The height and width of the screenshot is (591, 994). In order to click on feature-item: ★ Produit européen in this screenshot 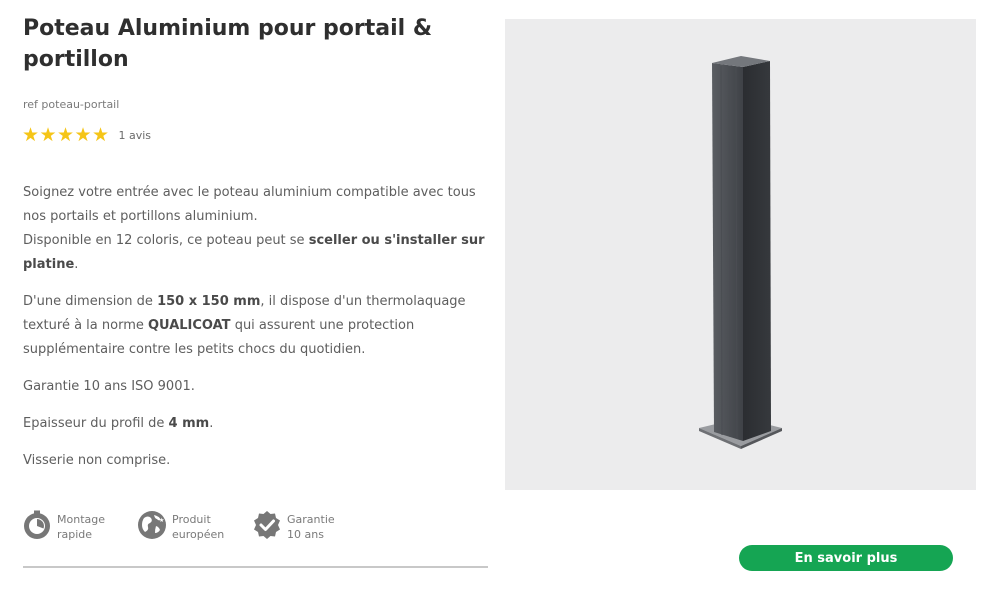, I will do `click(194, 526)`.